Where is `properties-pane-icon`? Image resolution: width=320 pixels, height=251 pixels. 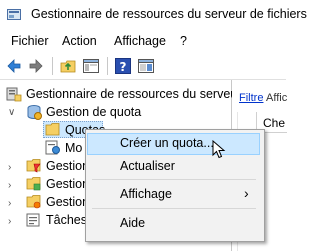 properties-pane-icon is located at coordinates (146, 66).